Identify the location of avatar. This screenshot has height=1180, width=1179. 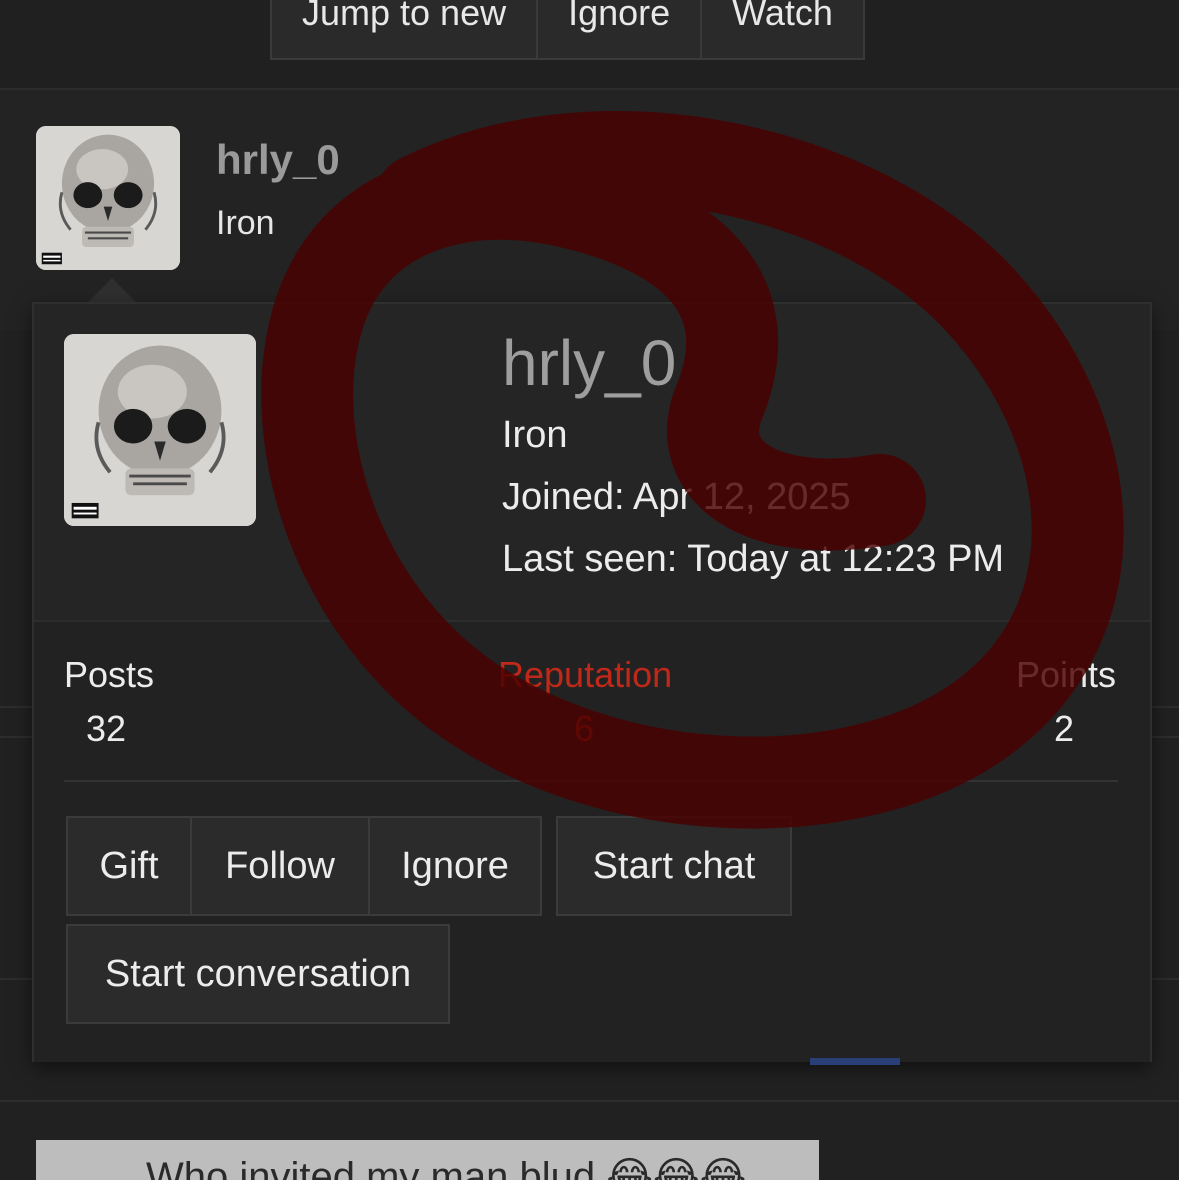
(108, 198).